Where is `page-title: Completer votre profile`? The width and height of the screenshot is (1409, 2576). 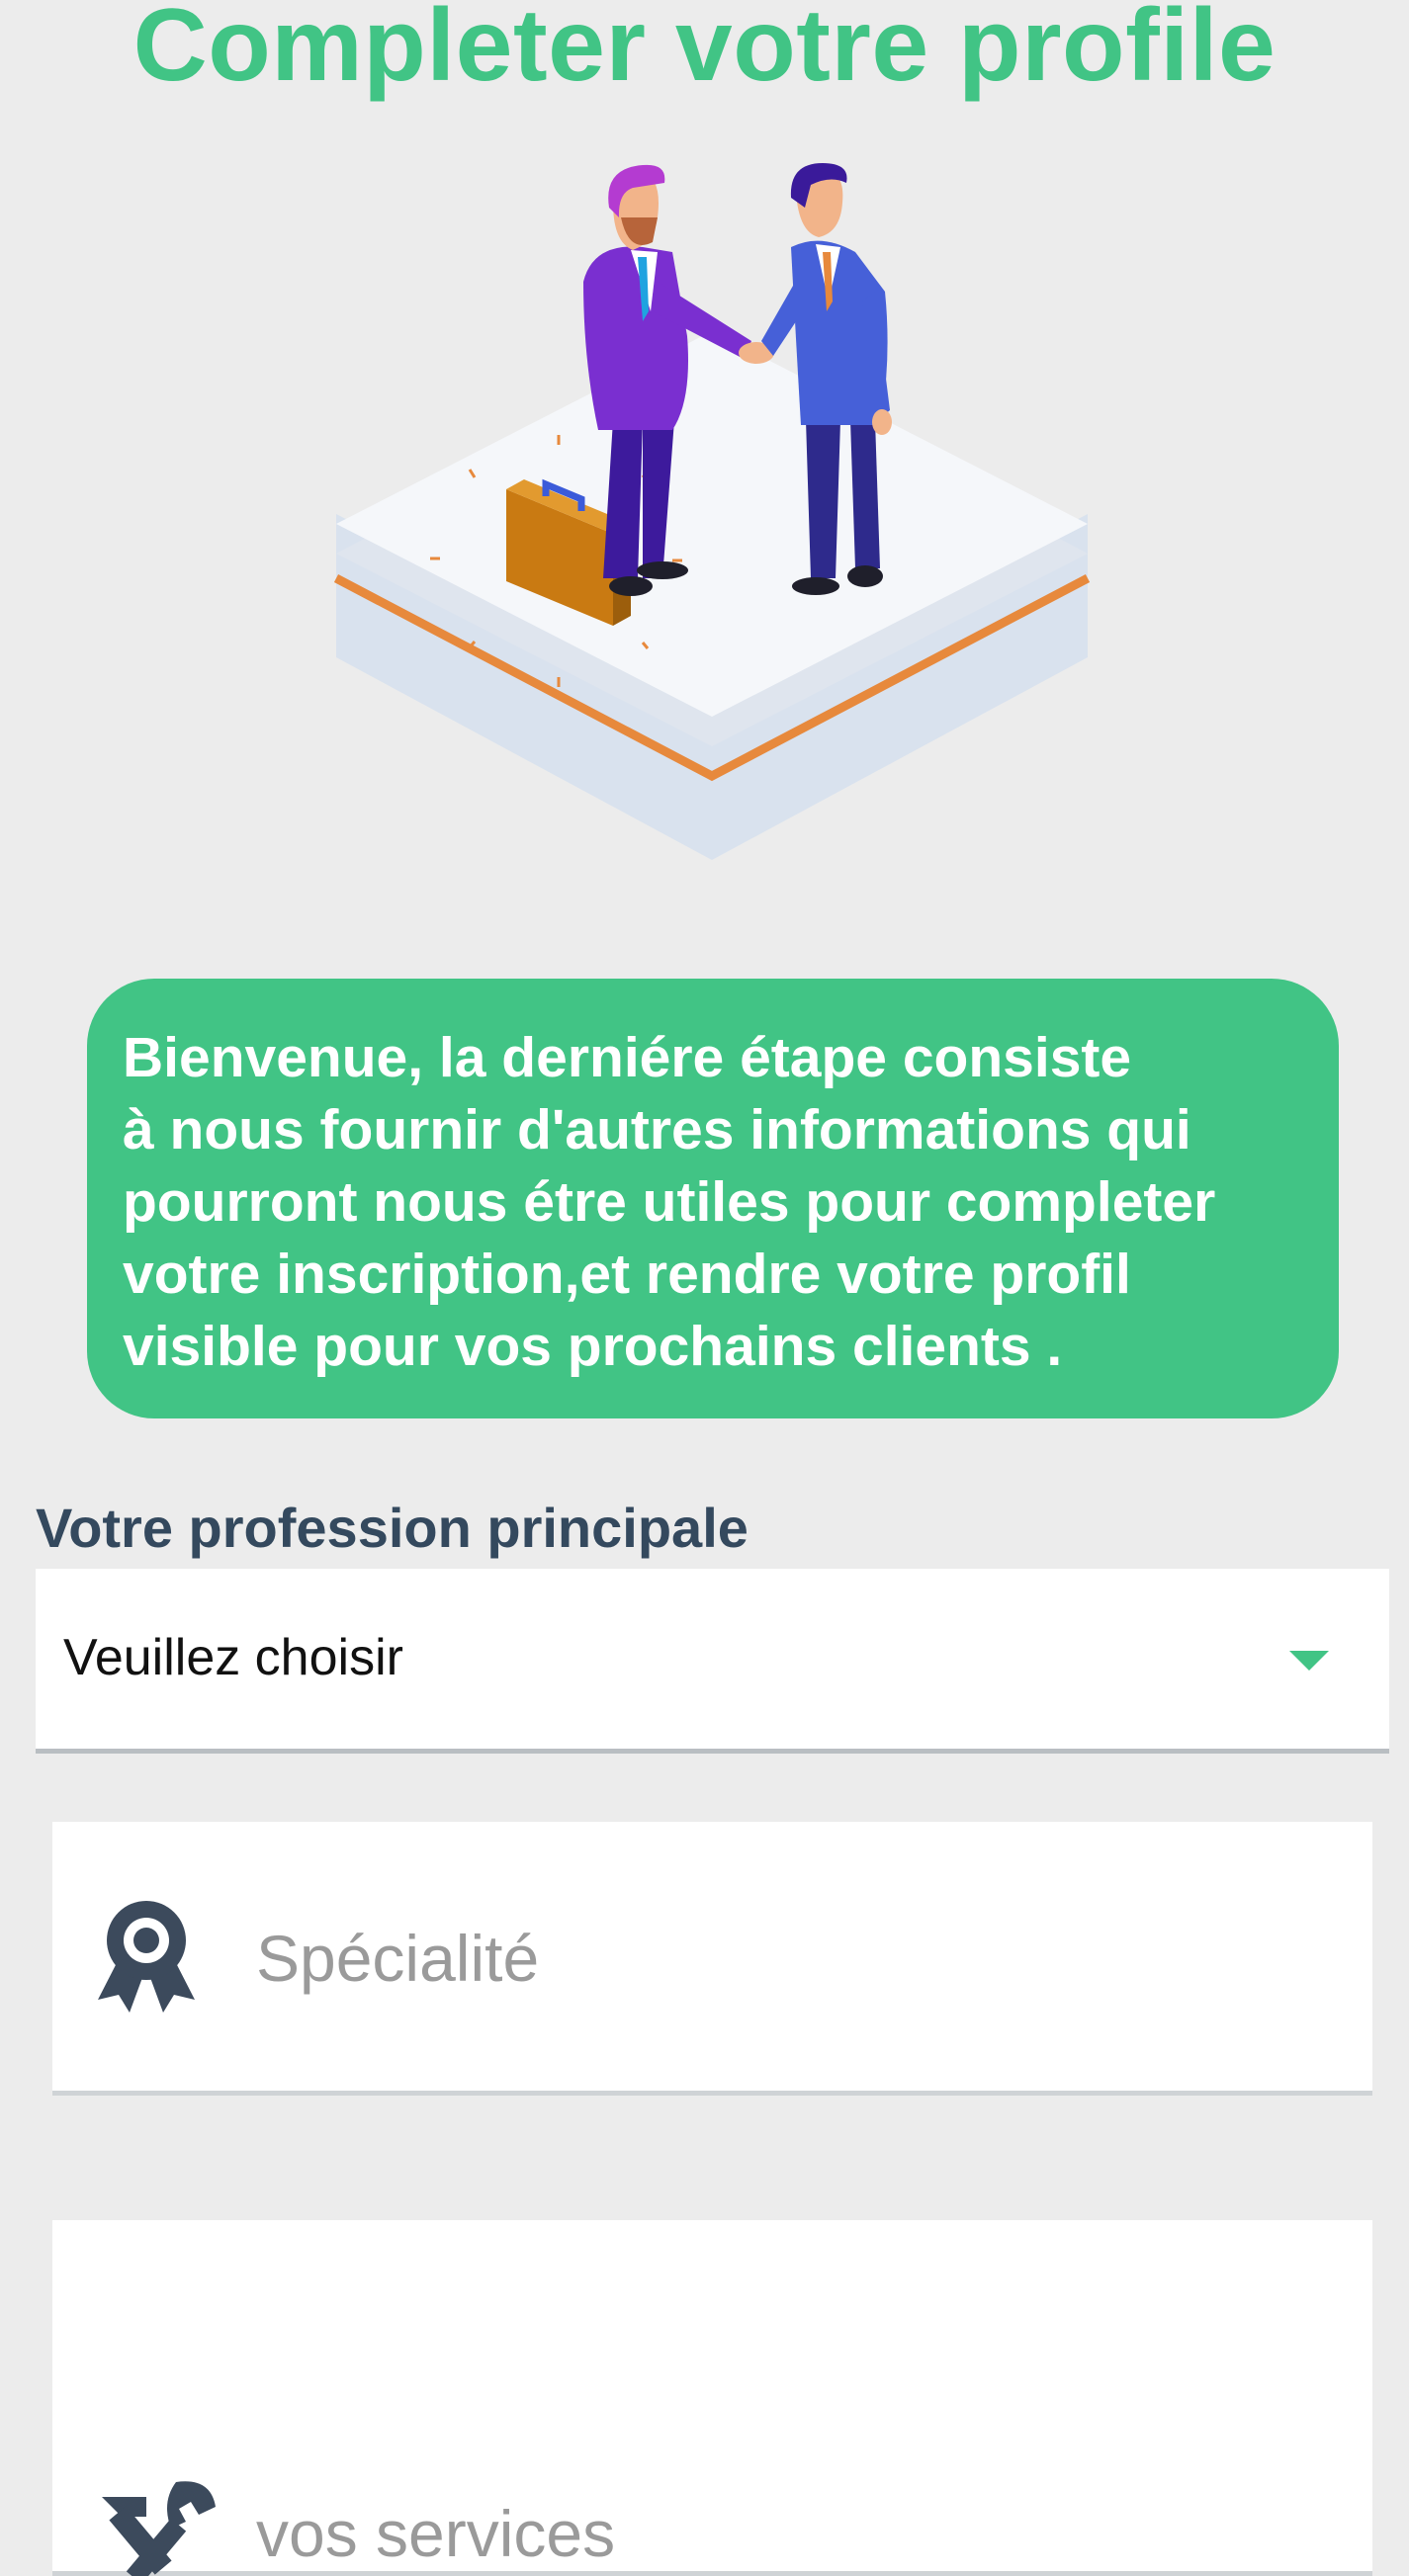 page-title: Completer votre profile is located at coordinates (704, 51).